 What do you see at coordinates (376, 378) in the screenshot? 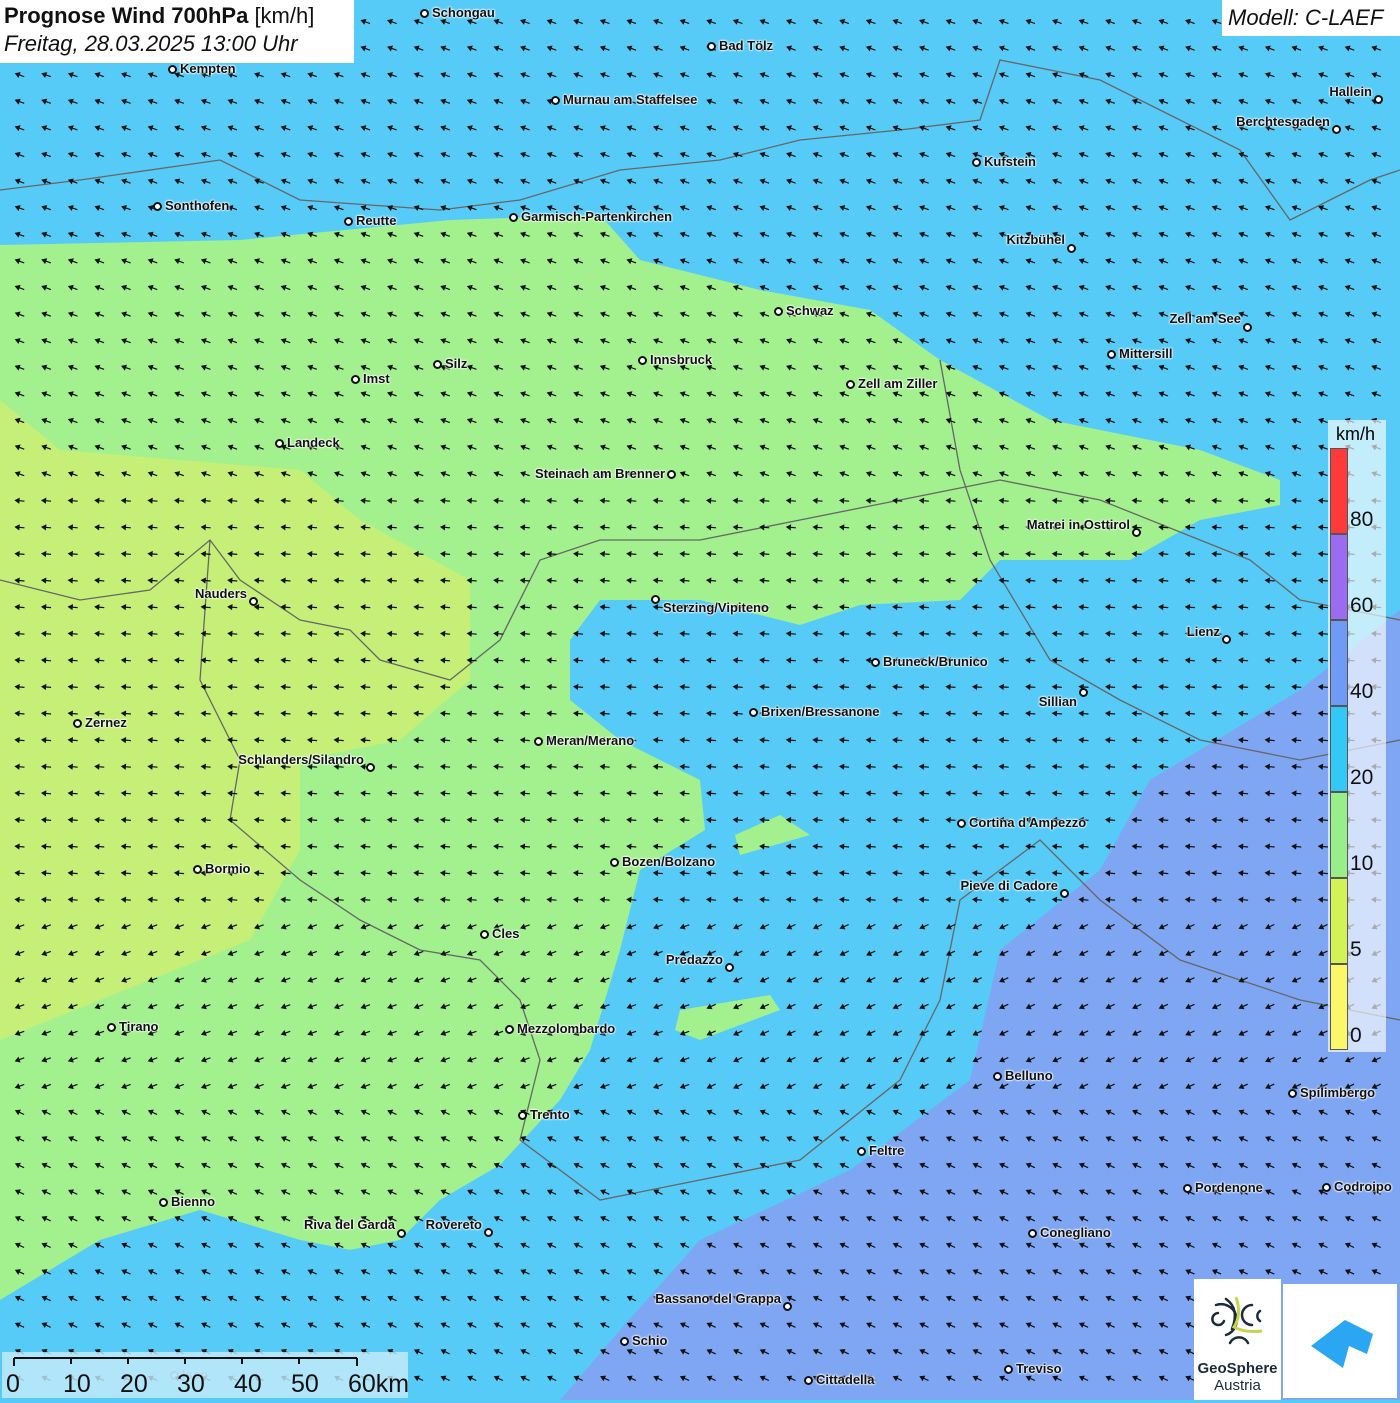
I see `city-label: Imst` at bounding box center [376, 378].